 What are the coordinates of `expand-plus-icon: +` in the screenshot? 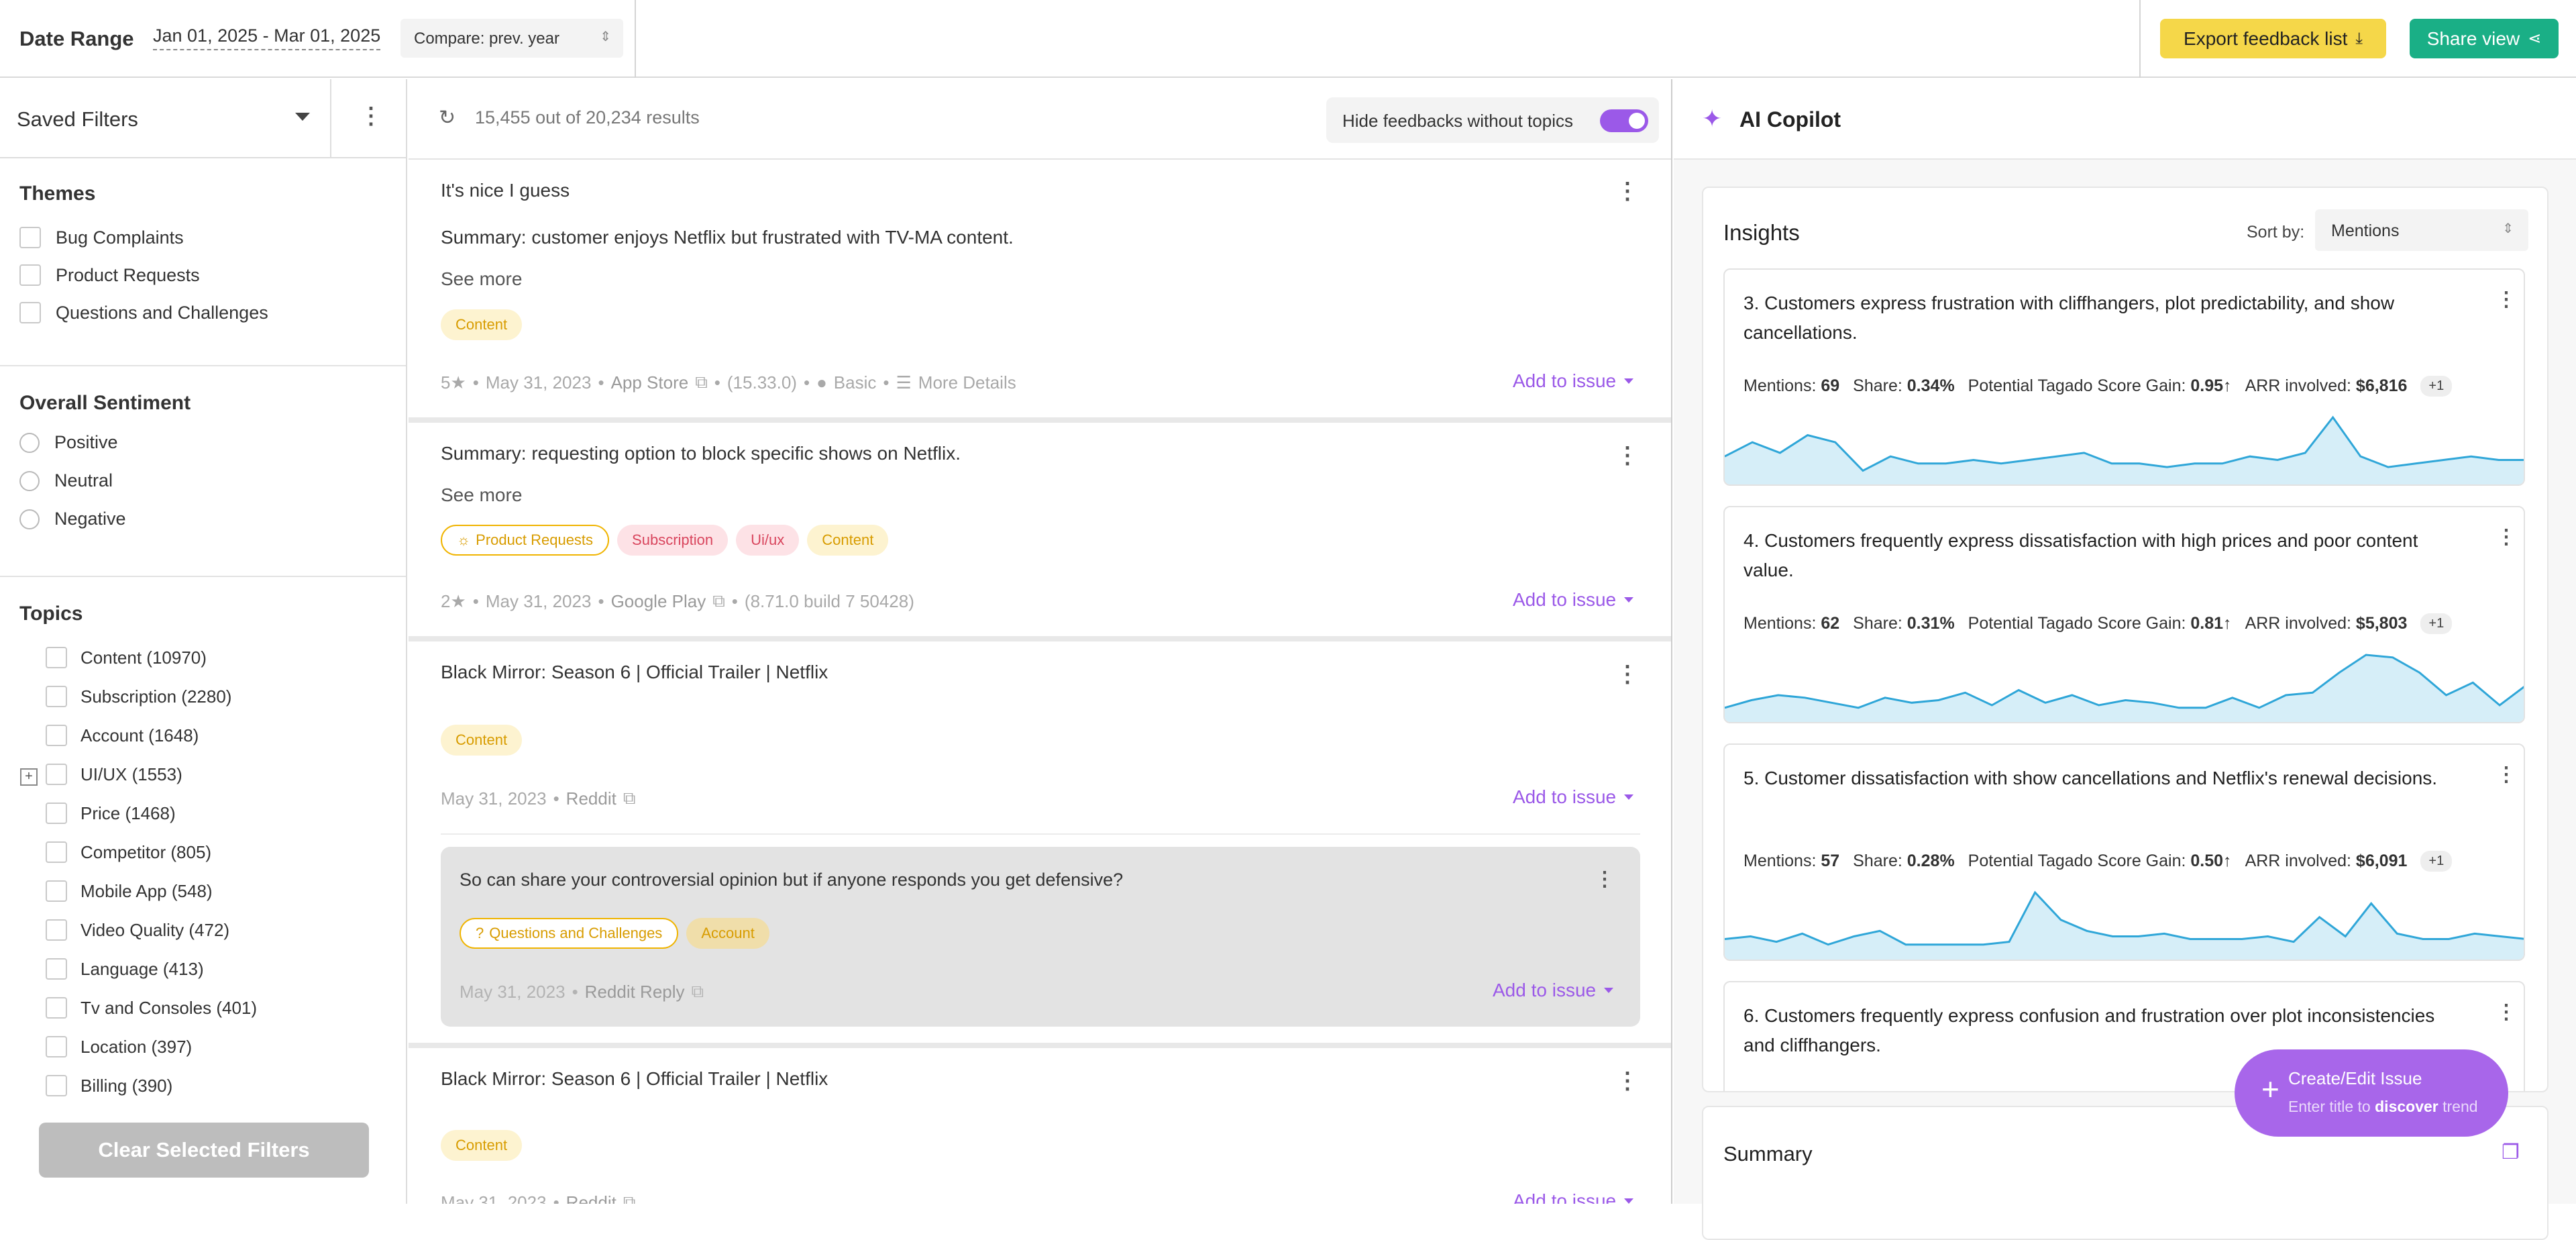 It's located at (29, 777).